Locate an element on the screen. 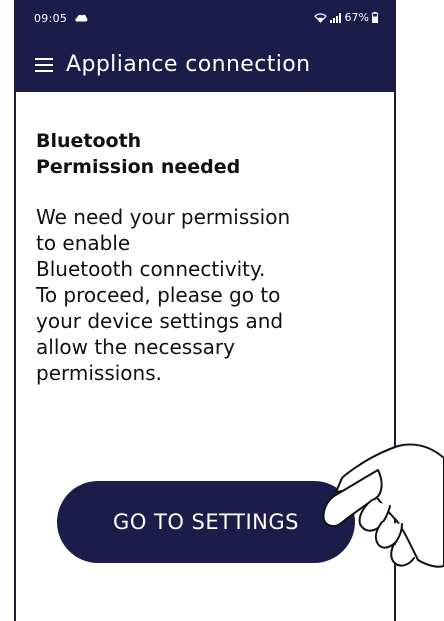 The image size is (444, 621). body-line: allow the necessary is located at coordinates (135, 347).